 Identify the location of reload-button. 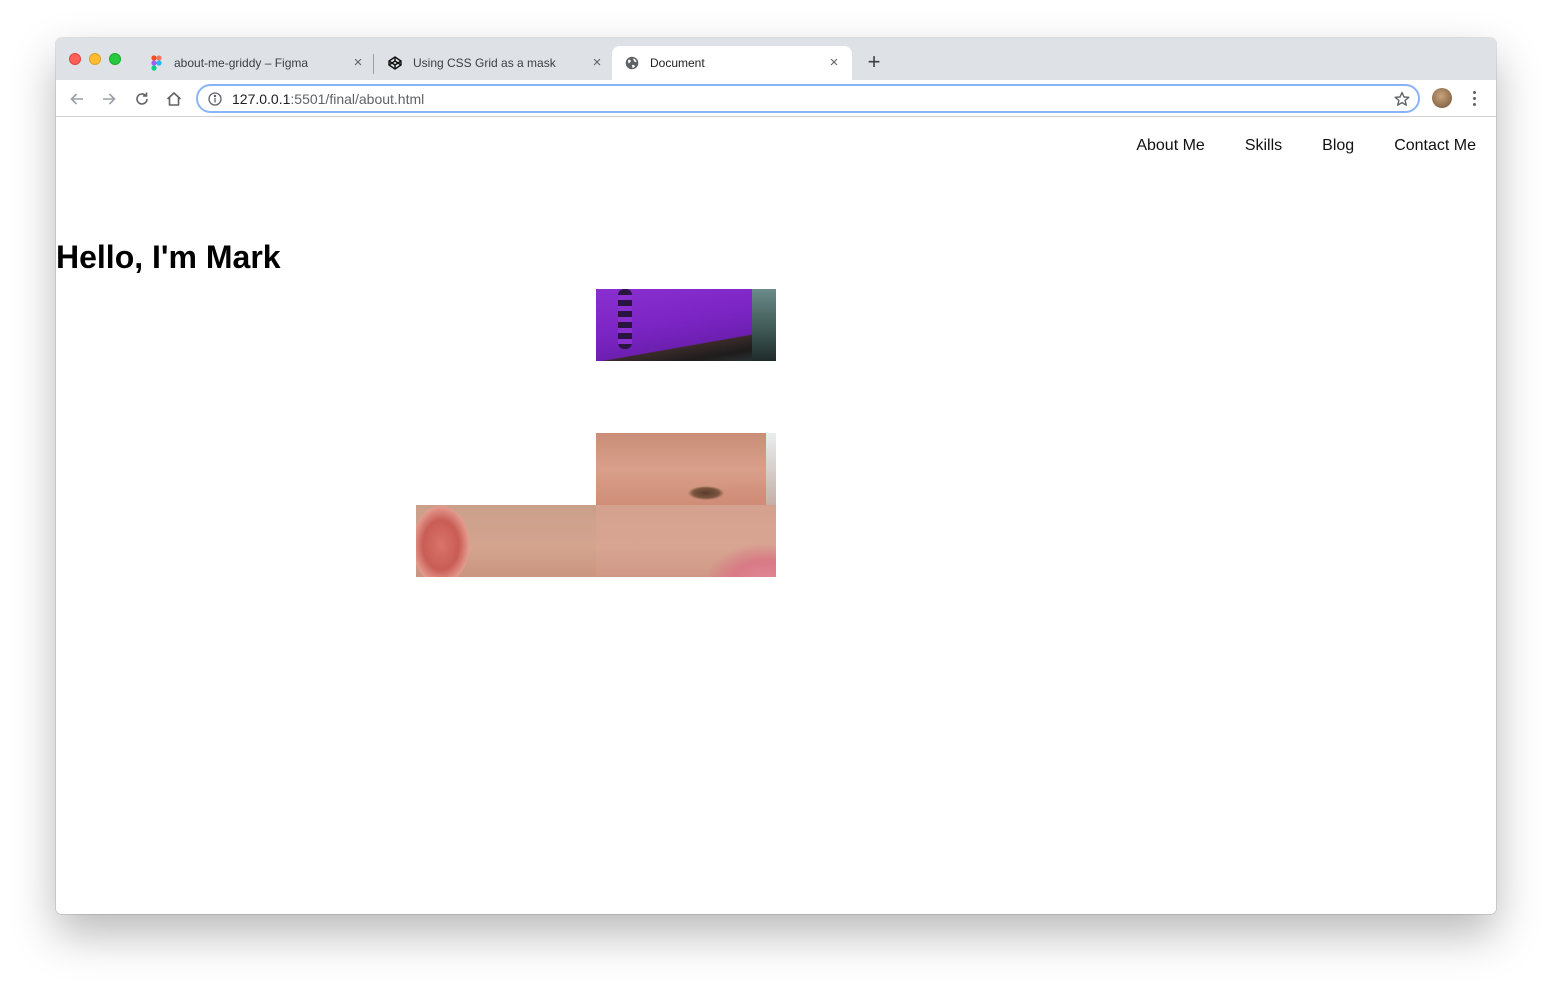
(142, 99).